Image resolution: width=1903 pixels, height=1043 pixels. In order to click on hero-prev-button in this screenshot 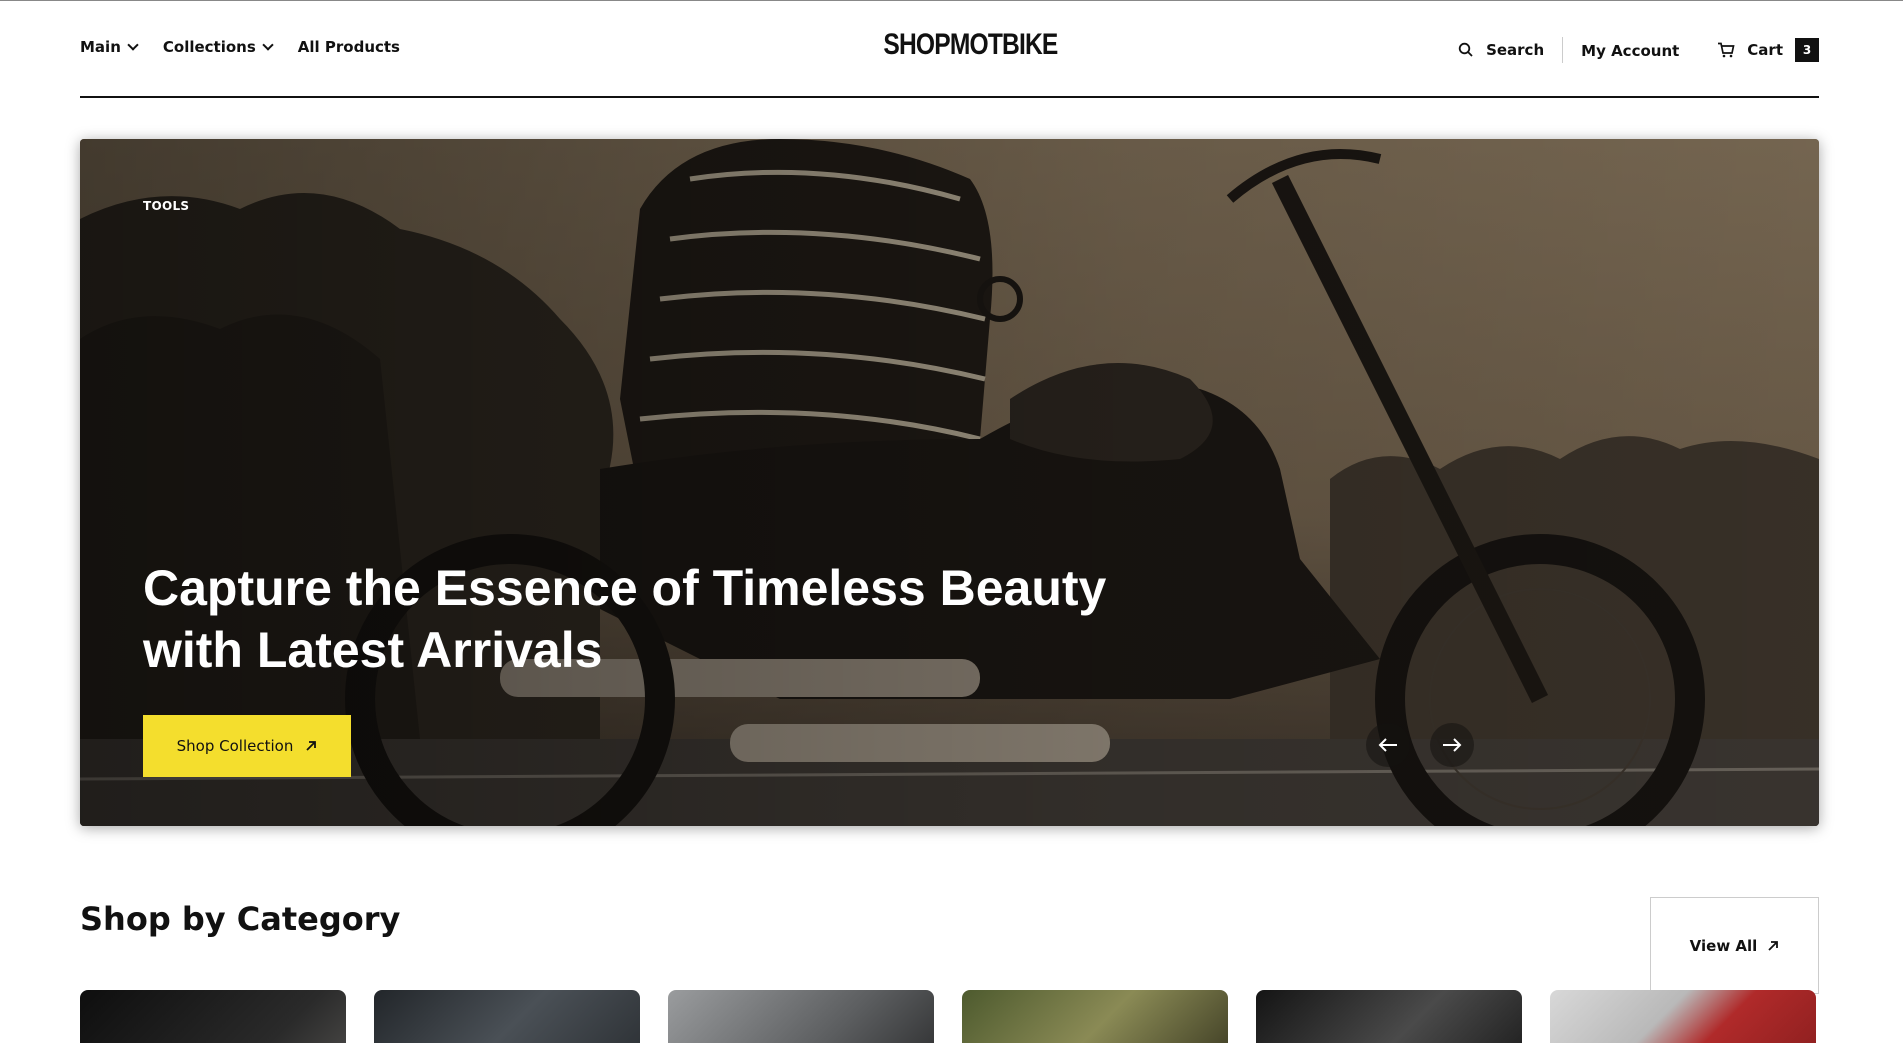, I will do `click(1388, 745)`.